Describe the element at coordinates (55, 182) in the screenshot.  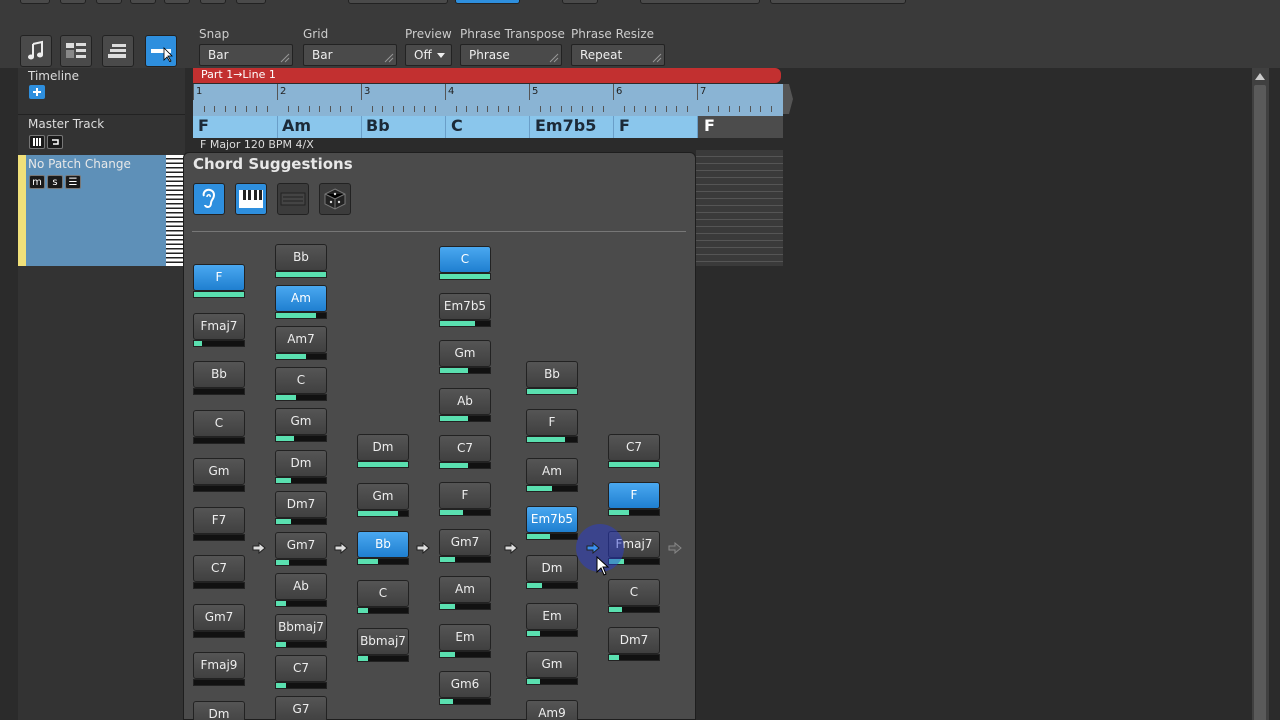
I see `solo-button: s` at that location.